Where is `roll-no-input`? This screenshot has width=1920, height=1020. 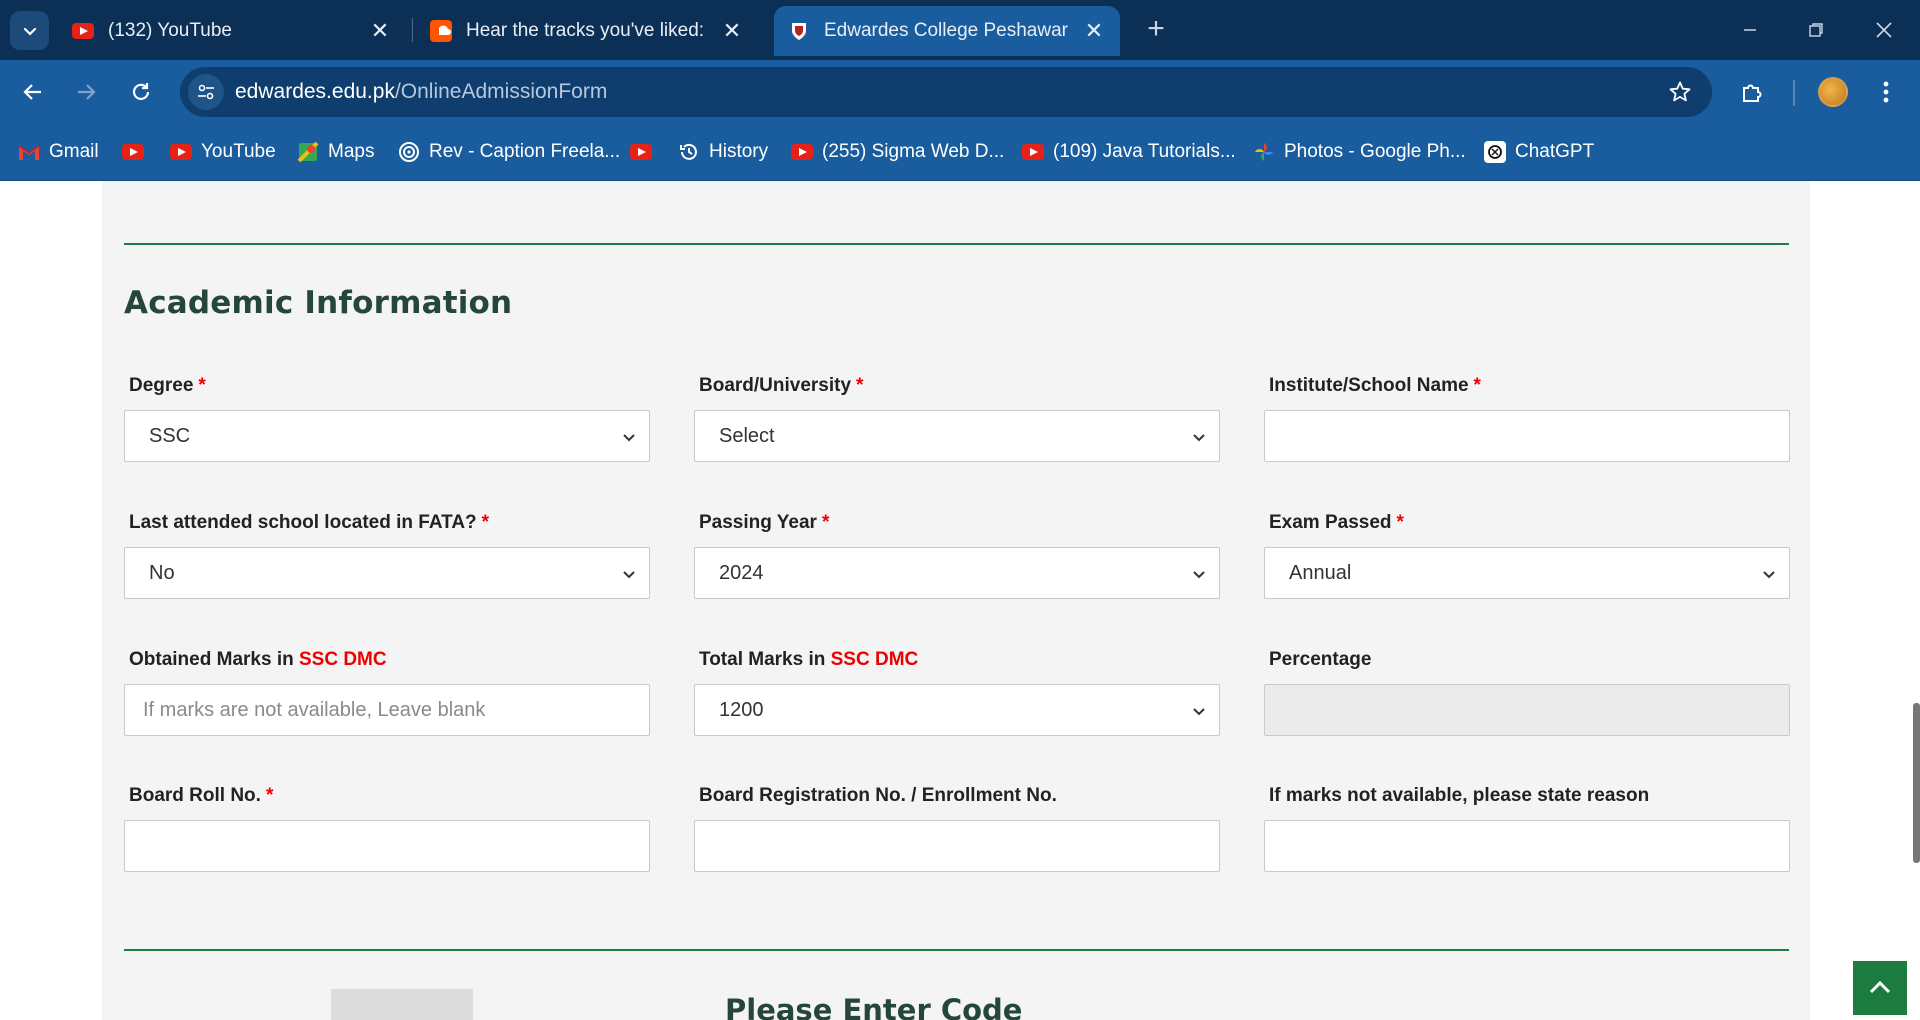
roll-no-input is located at coordinates (387, 846).